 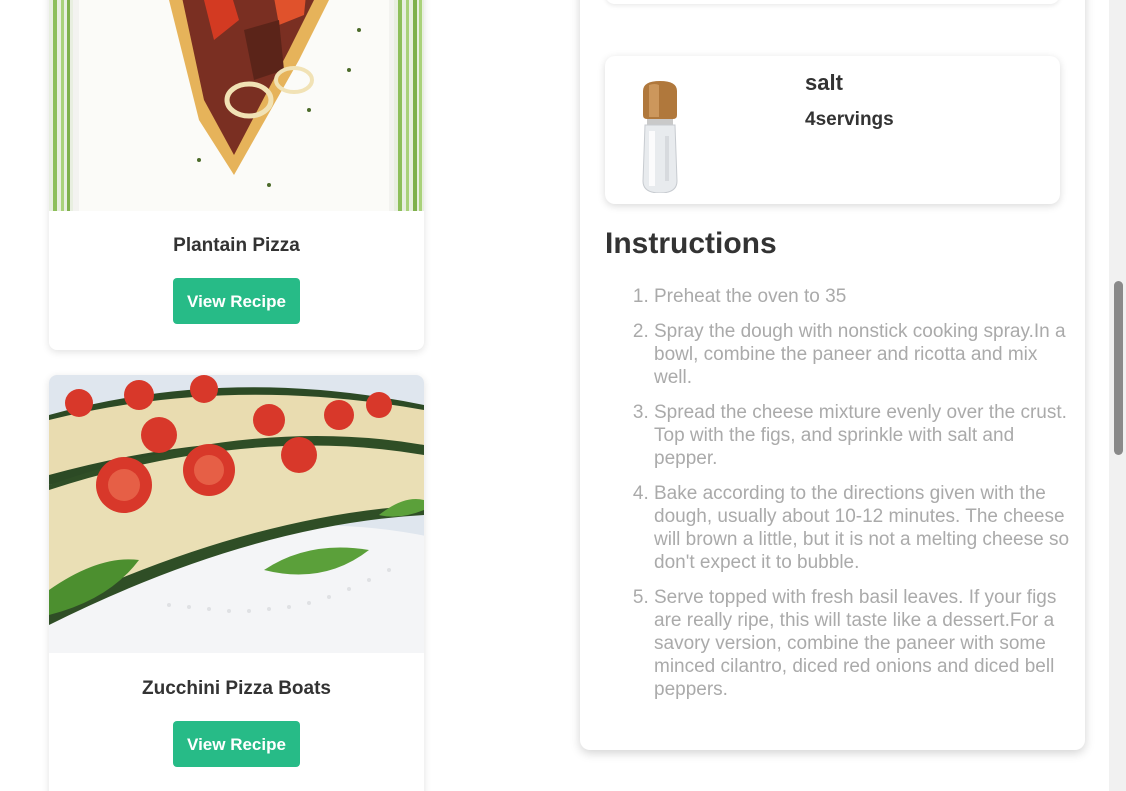 I want to click on instruction-step: Preheat the oven to 35, so click(x=864, y=296).